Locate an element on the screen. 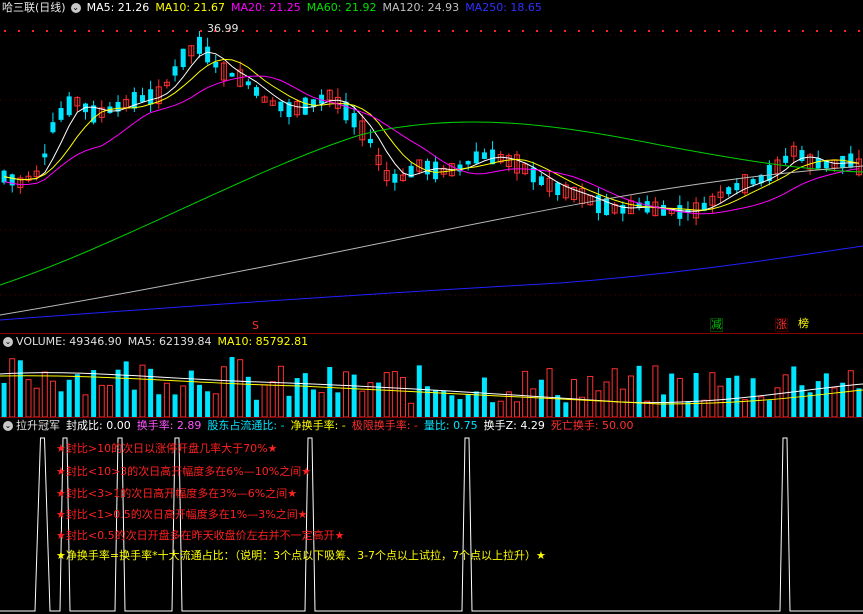 This screenshot has height=614, width=863. volume-ma10: MA10: 85792.81 is located at coordinates (263, 341).